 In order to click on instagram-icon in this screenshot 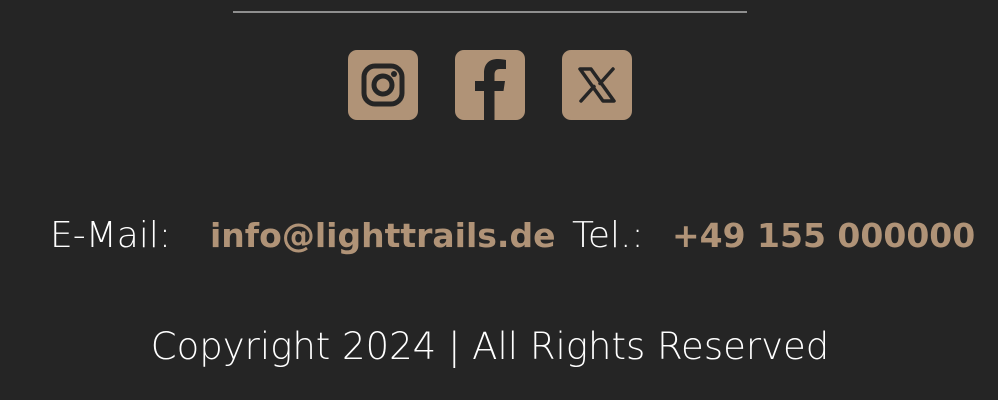, I will do `click(383, 85)`.